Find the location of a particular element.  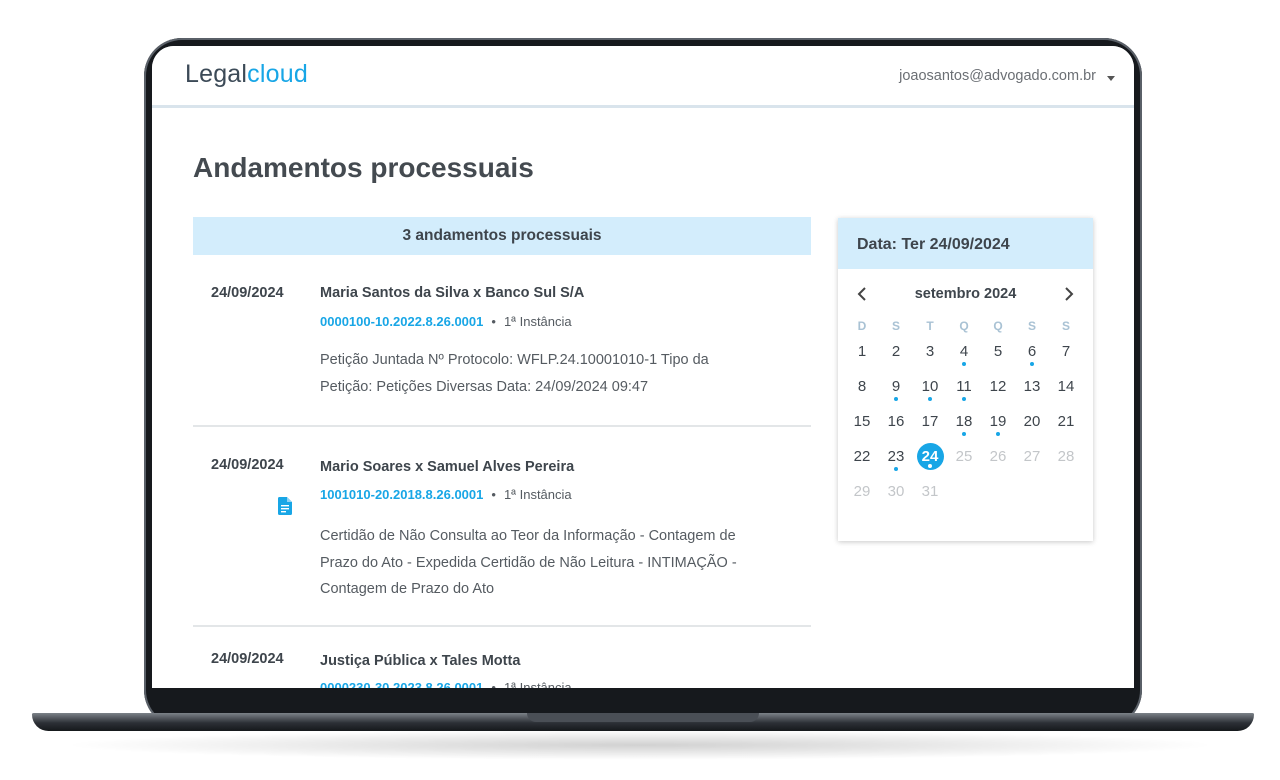

calendar-day-label: 15 is located at coordinates (862, 421).